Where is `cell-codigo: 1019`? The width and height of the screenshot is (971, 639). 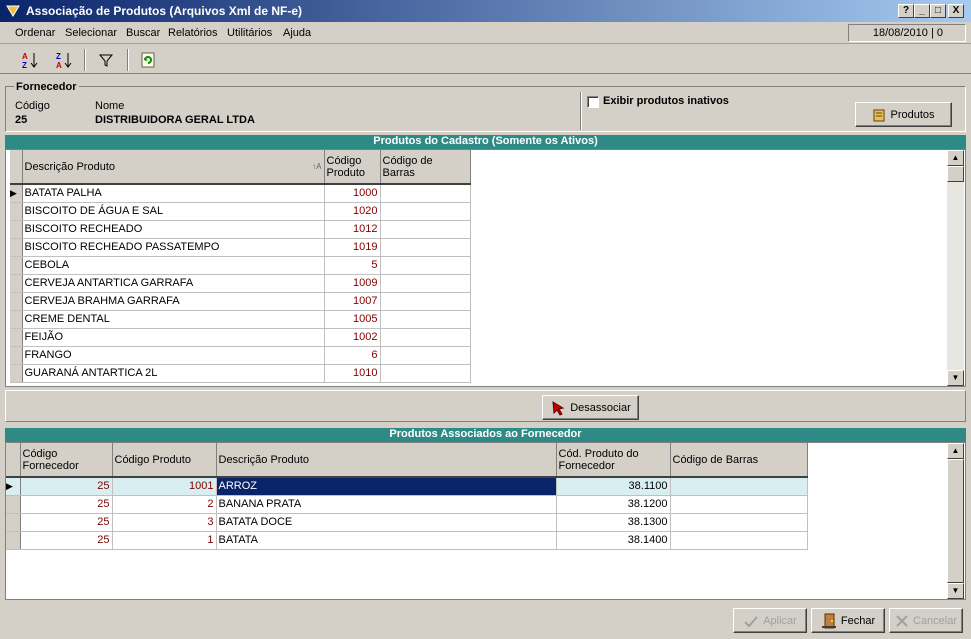 cell-codigo: 1019 is located at coordinates (352, 247).